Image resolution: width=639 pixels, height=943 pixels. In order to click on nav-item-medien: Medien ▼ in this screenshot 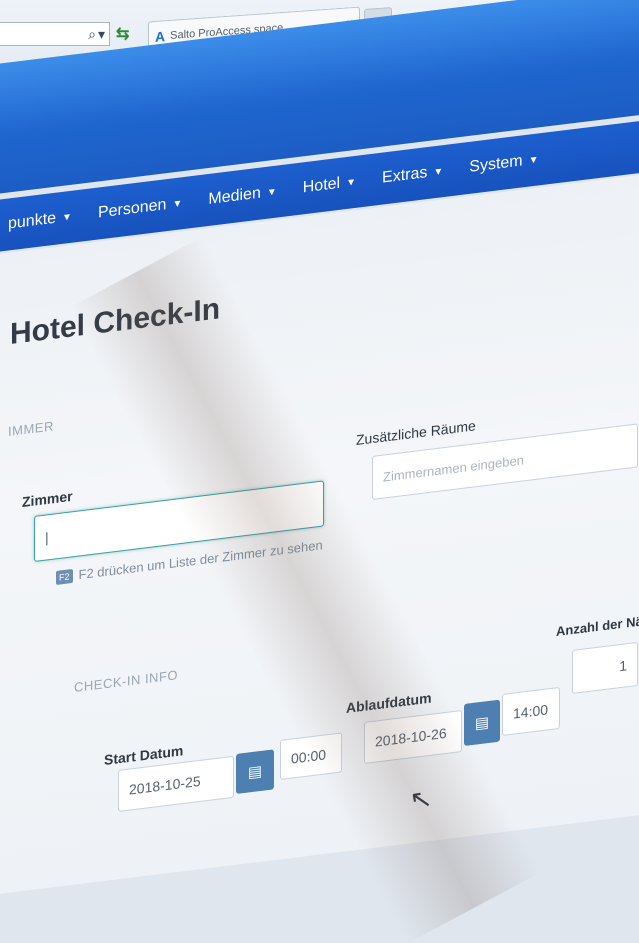, I will do `click(242, 196)`.